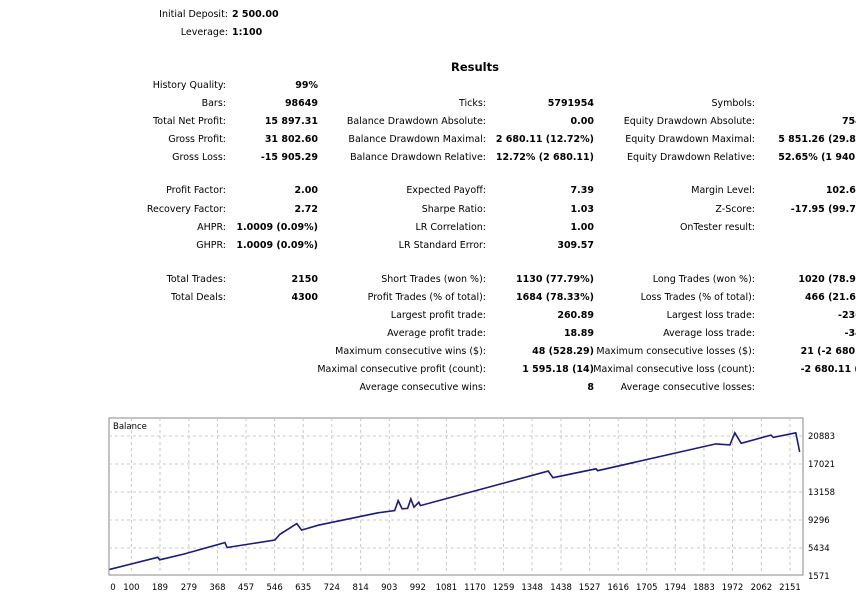  Describe the element at coordinates (762, 588) in the screenshot. I see `x-tick-label: 2062` at that location.